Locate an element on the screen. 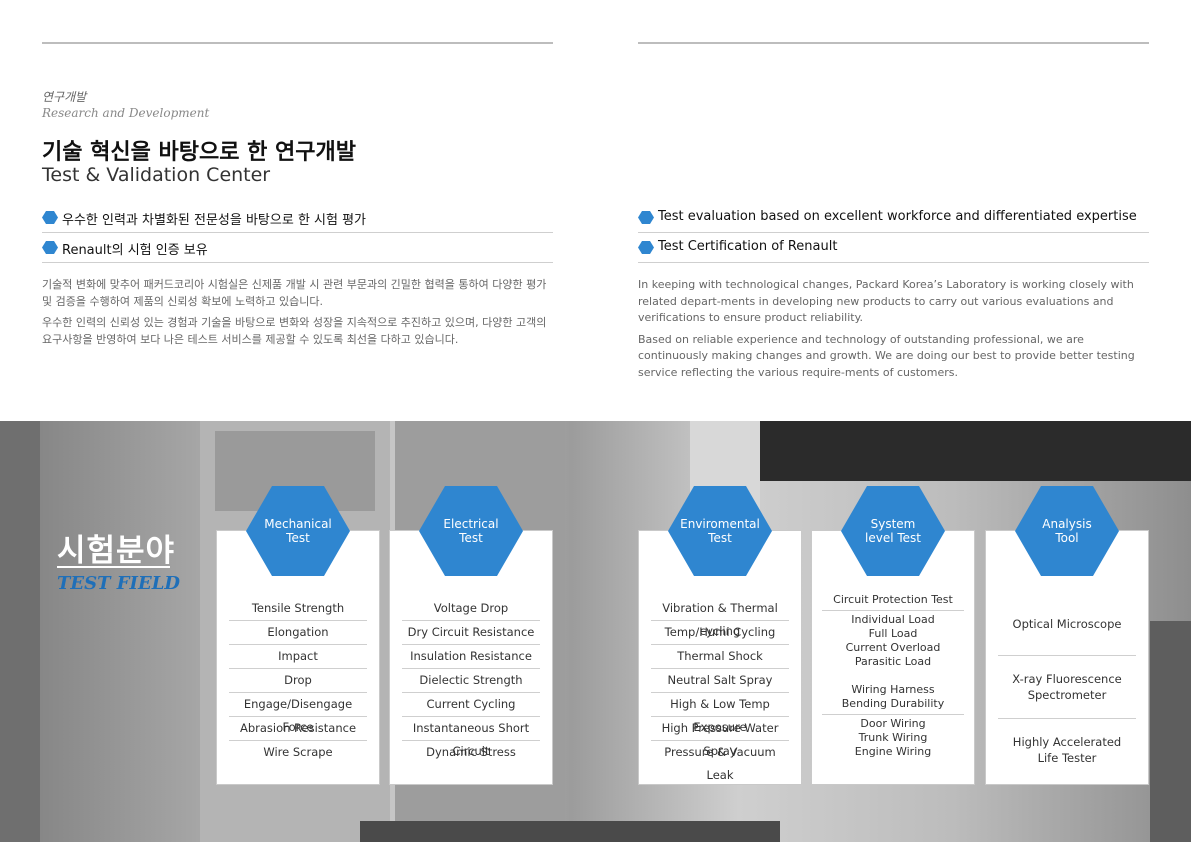  bullet-kr-2: Renault의 시험 인증 보유 is located at coordinates (297, 250).